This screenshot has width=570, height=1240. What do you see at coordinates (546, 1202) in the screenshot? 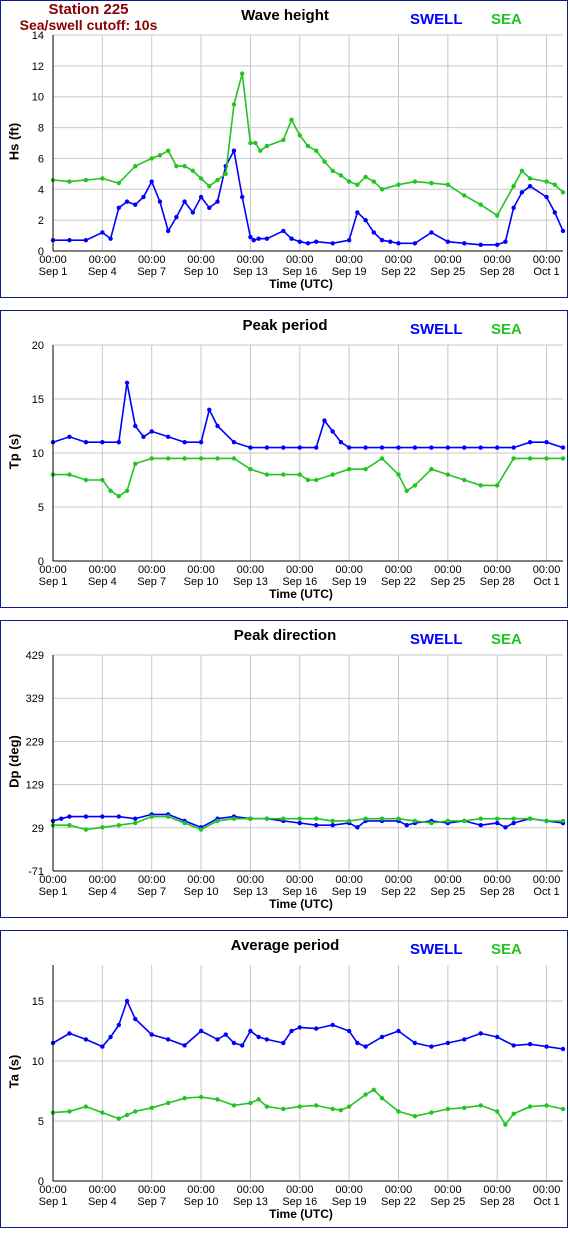
I see `x-tick-date: Oct 1` at bounding box center [546, 1202].